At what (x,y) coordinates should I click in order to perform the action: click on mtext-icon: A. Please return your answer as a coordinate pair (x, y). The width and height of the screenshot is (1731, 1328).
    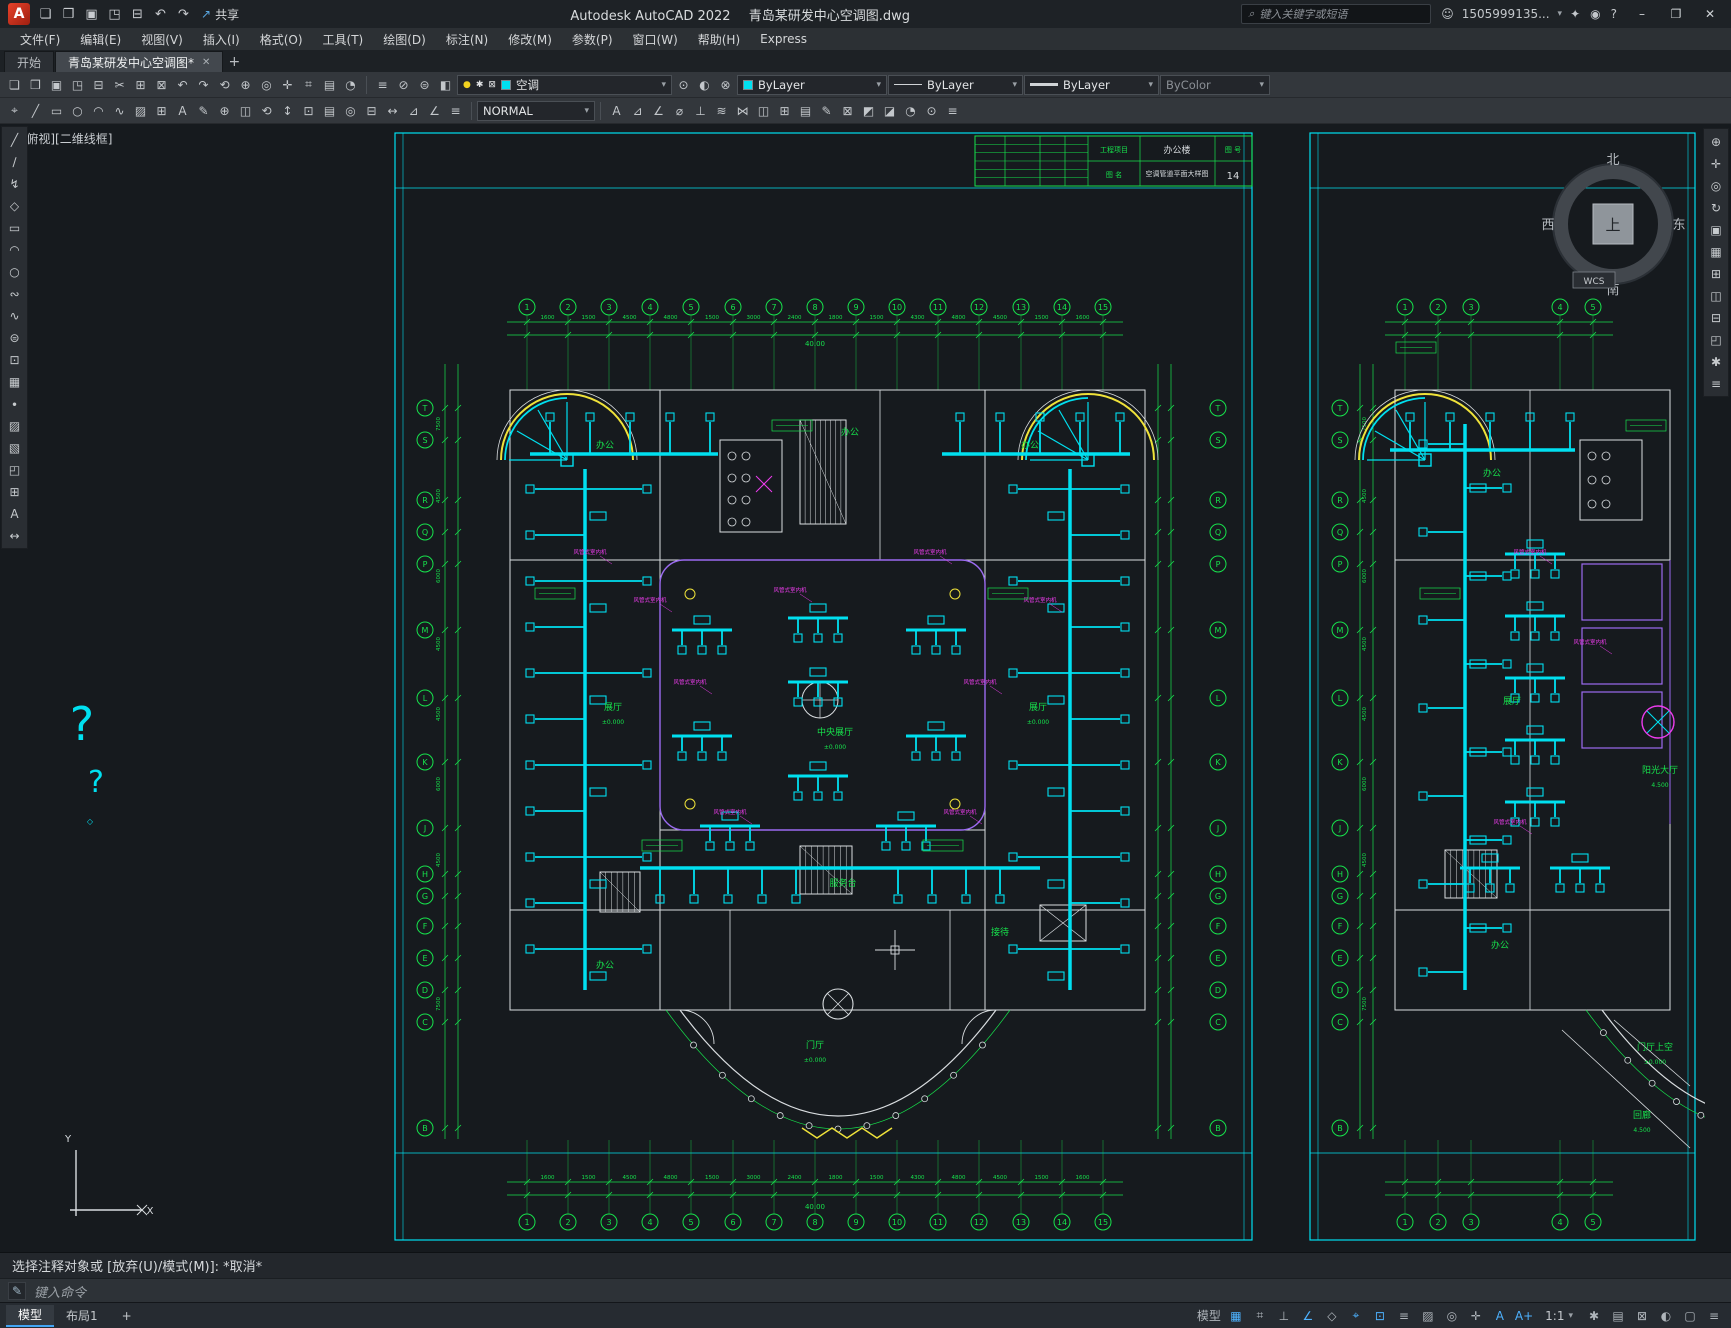
    Looking at the image, I should click on (616, 111).